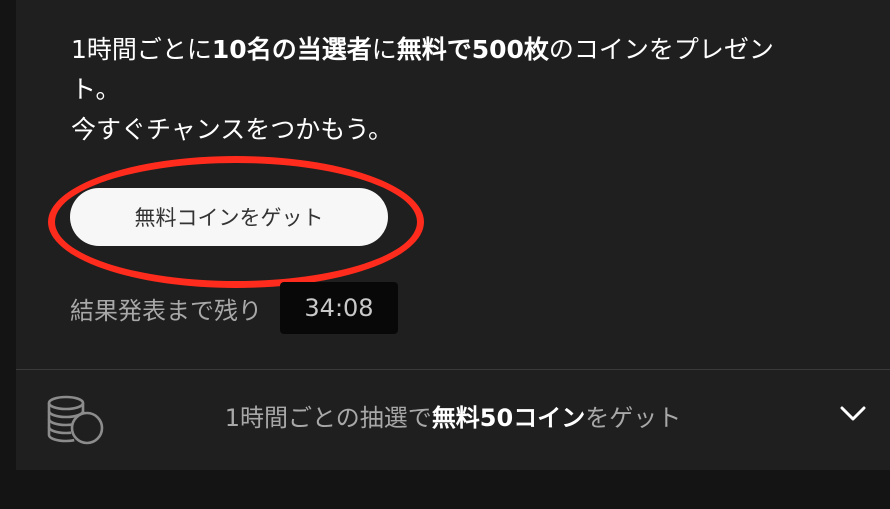 The image size is (890, 509). Describe the element at coordinates (96, 89) in the screenshot. I see `promo-text: ト。` at that location.